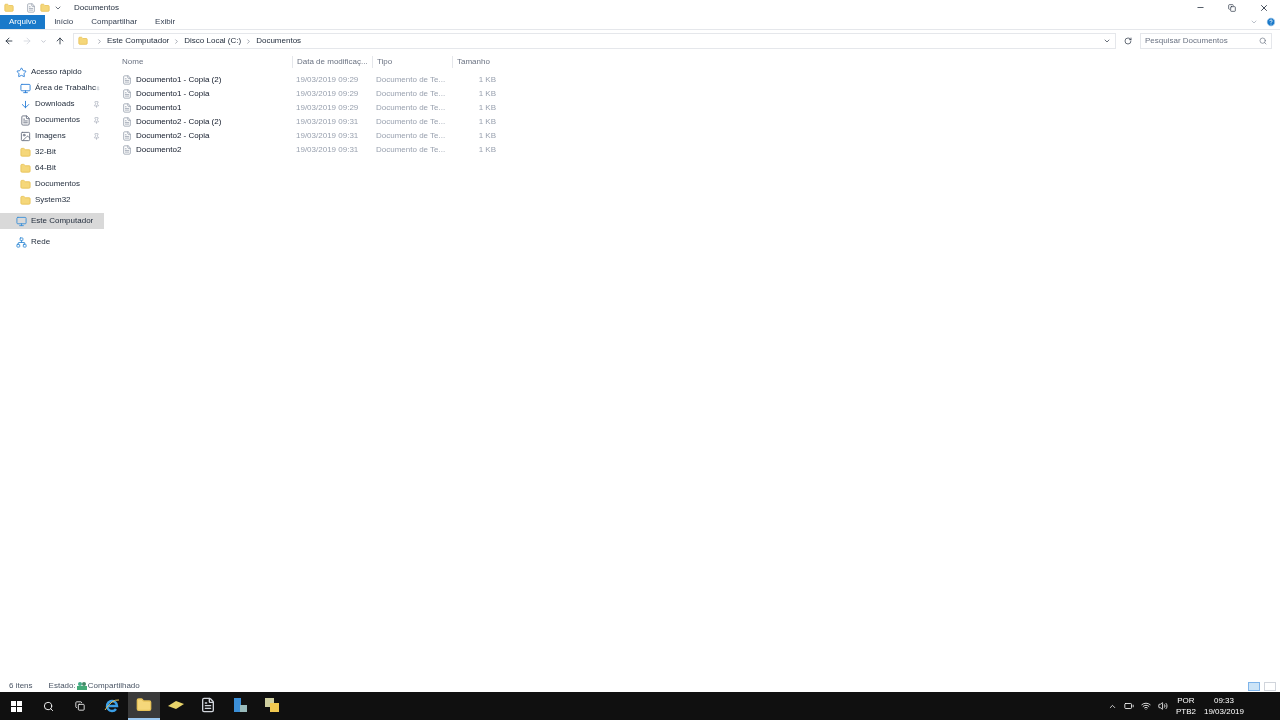  I want to click on sidebar-item: Área de Trabalhc, so click(52, 88).